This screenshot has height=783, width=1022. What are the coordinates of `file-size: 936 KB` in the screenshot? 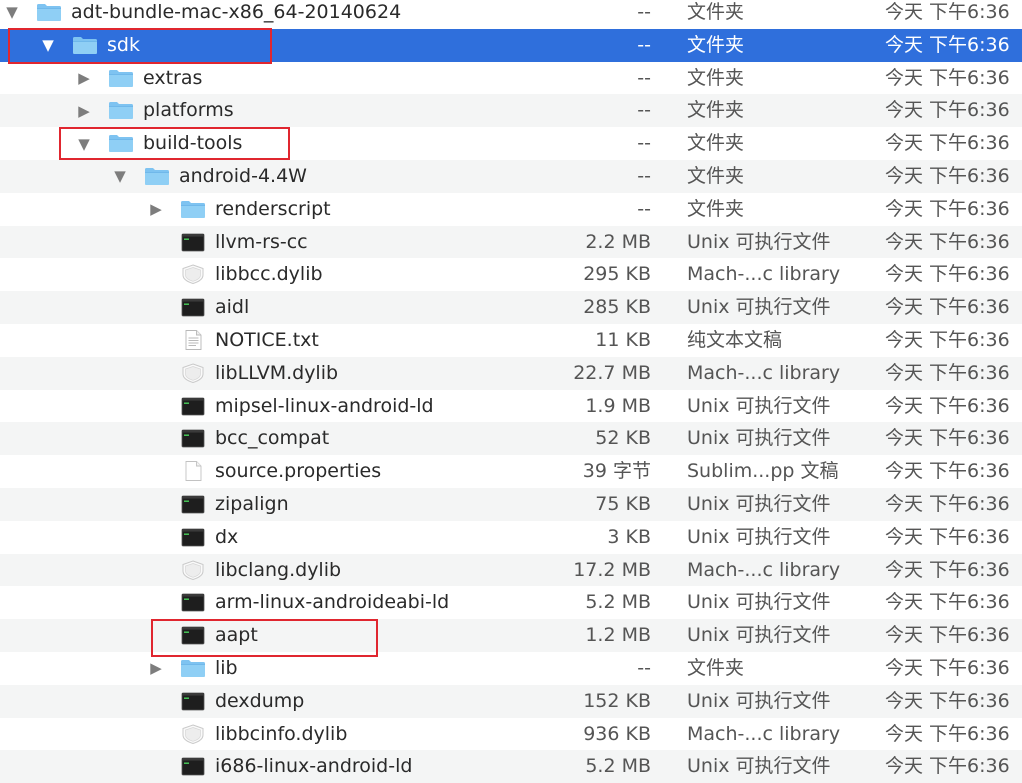 It's located at (617, 733).